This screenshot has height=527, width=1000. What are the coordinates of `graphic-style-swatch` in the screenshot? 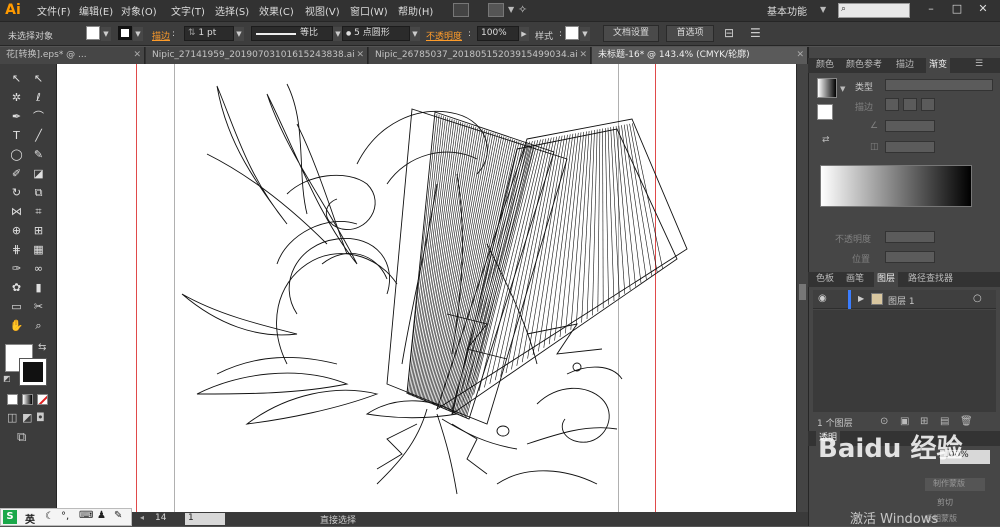 It's located at (572, 33).